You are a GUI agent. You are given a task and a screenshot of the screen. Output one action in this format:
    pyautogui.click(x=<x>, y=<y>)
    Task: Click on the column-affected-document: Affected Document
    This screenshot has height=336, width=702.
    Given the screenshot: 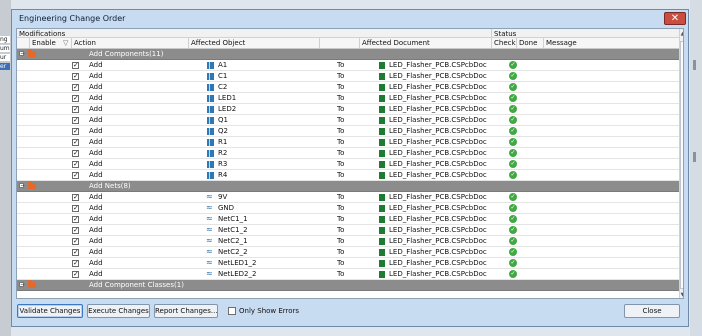 What is the action you would take?
    pyautogui.click(x=426, y=43)
    